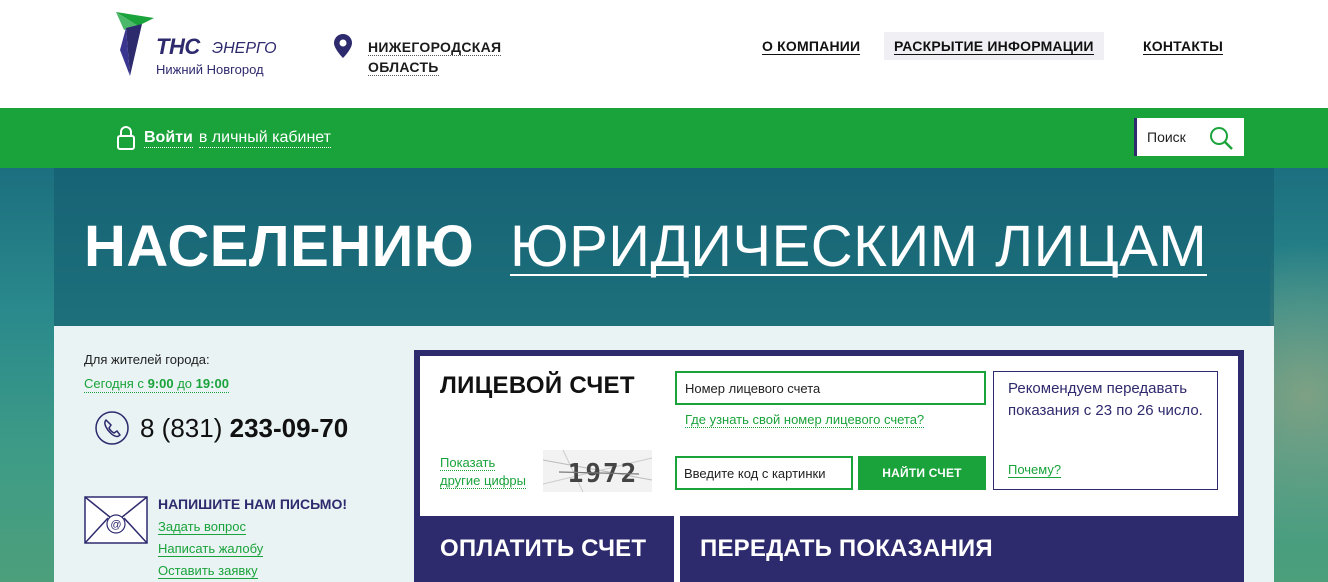 The height and width of the screenshot is (582, 1328). Describe the element at coordinates (202, 527) in the screenshot. I see `ask-question-link: Задать вопрос` at that location.